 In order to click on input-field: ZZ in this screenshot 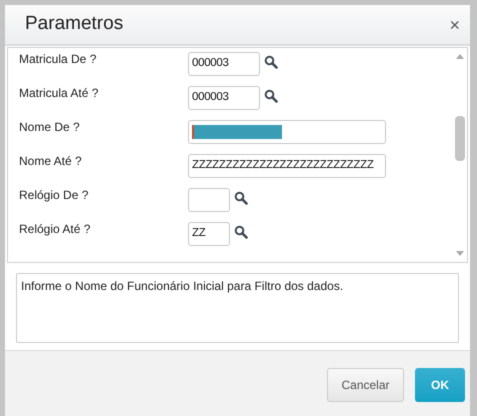, I will do `click(209, 234)`.